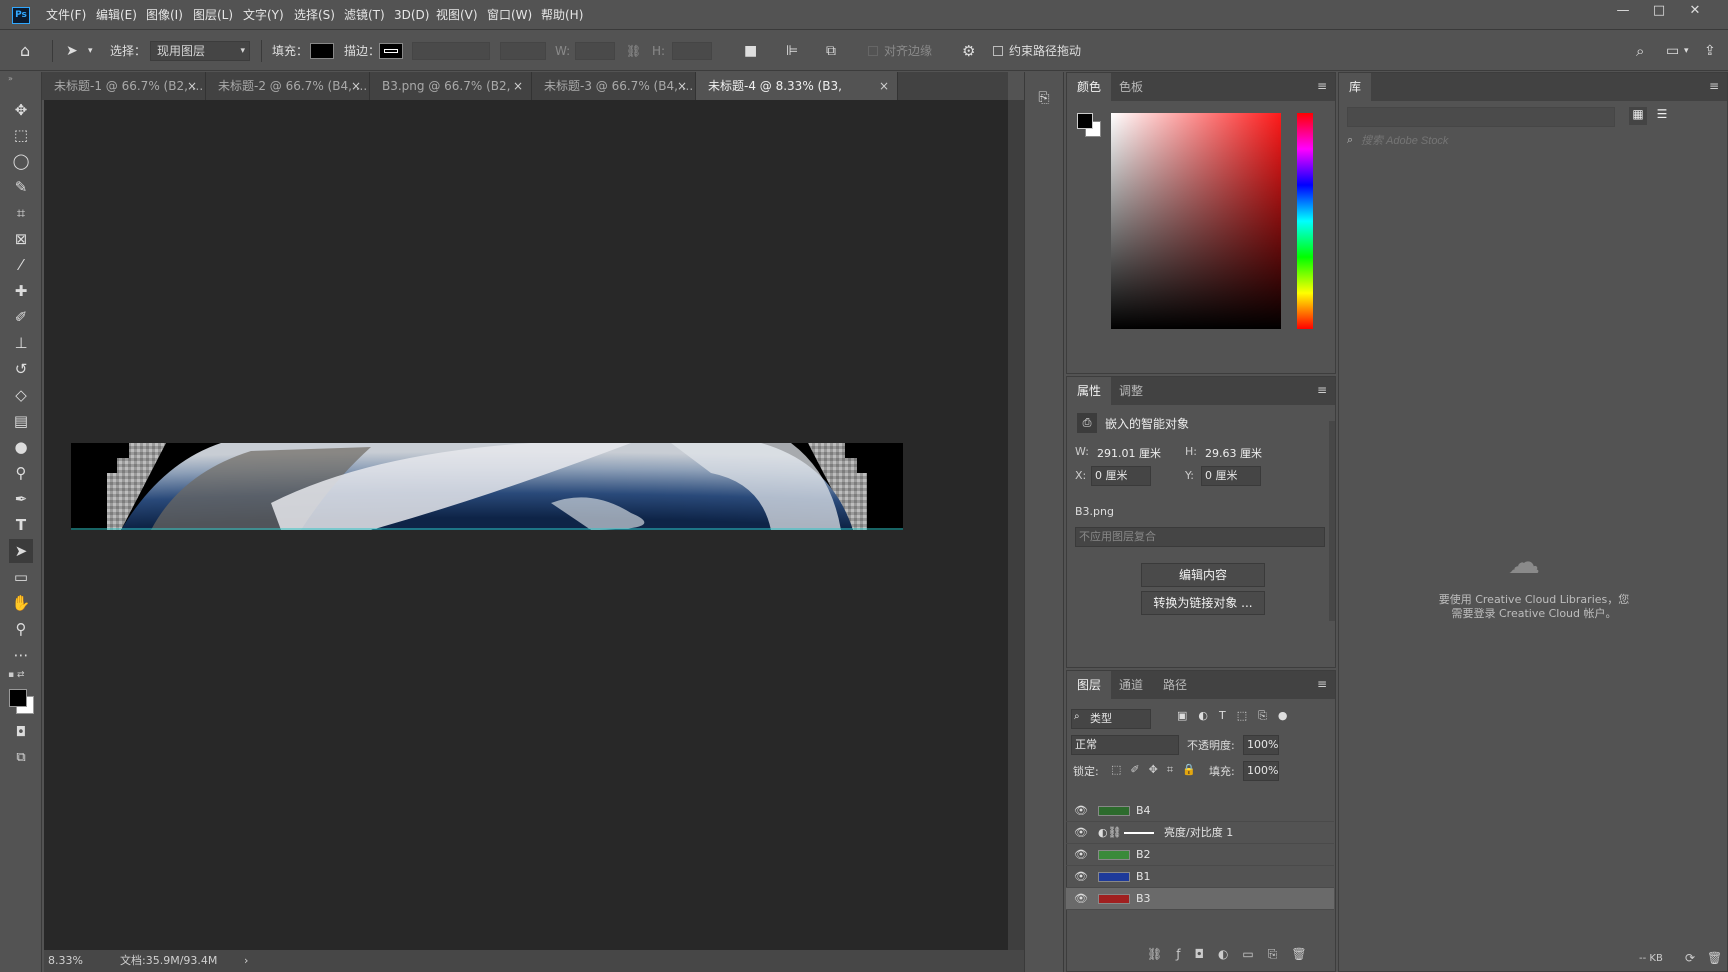 This screenshot has height=972, width=1728. Describe the element at coordinates (1089, 87) in the screenshot. I see `tab-color: 颜色` at that location.